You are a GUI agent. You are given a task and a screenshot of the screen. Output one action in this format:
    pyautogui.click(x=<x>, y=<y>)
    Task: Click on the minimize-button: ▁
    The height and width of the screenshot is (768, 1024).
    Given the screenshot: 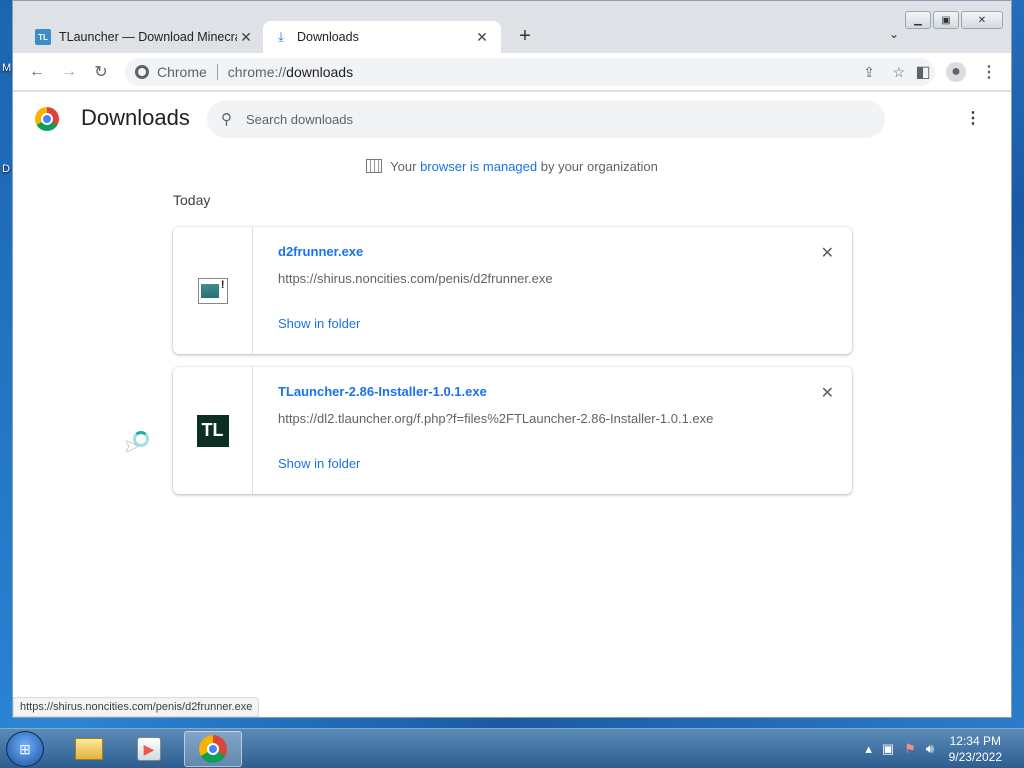 What is the action you would take?
    pyautogui.click(x=918, y=20)
    